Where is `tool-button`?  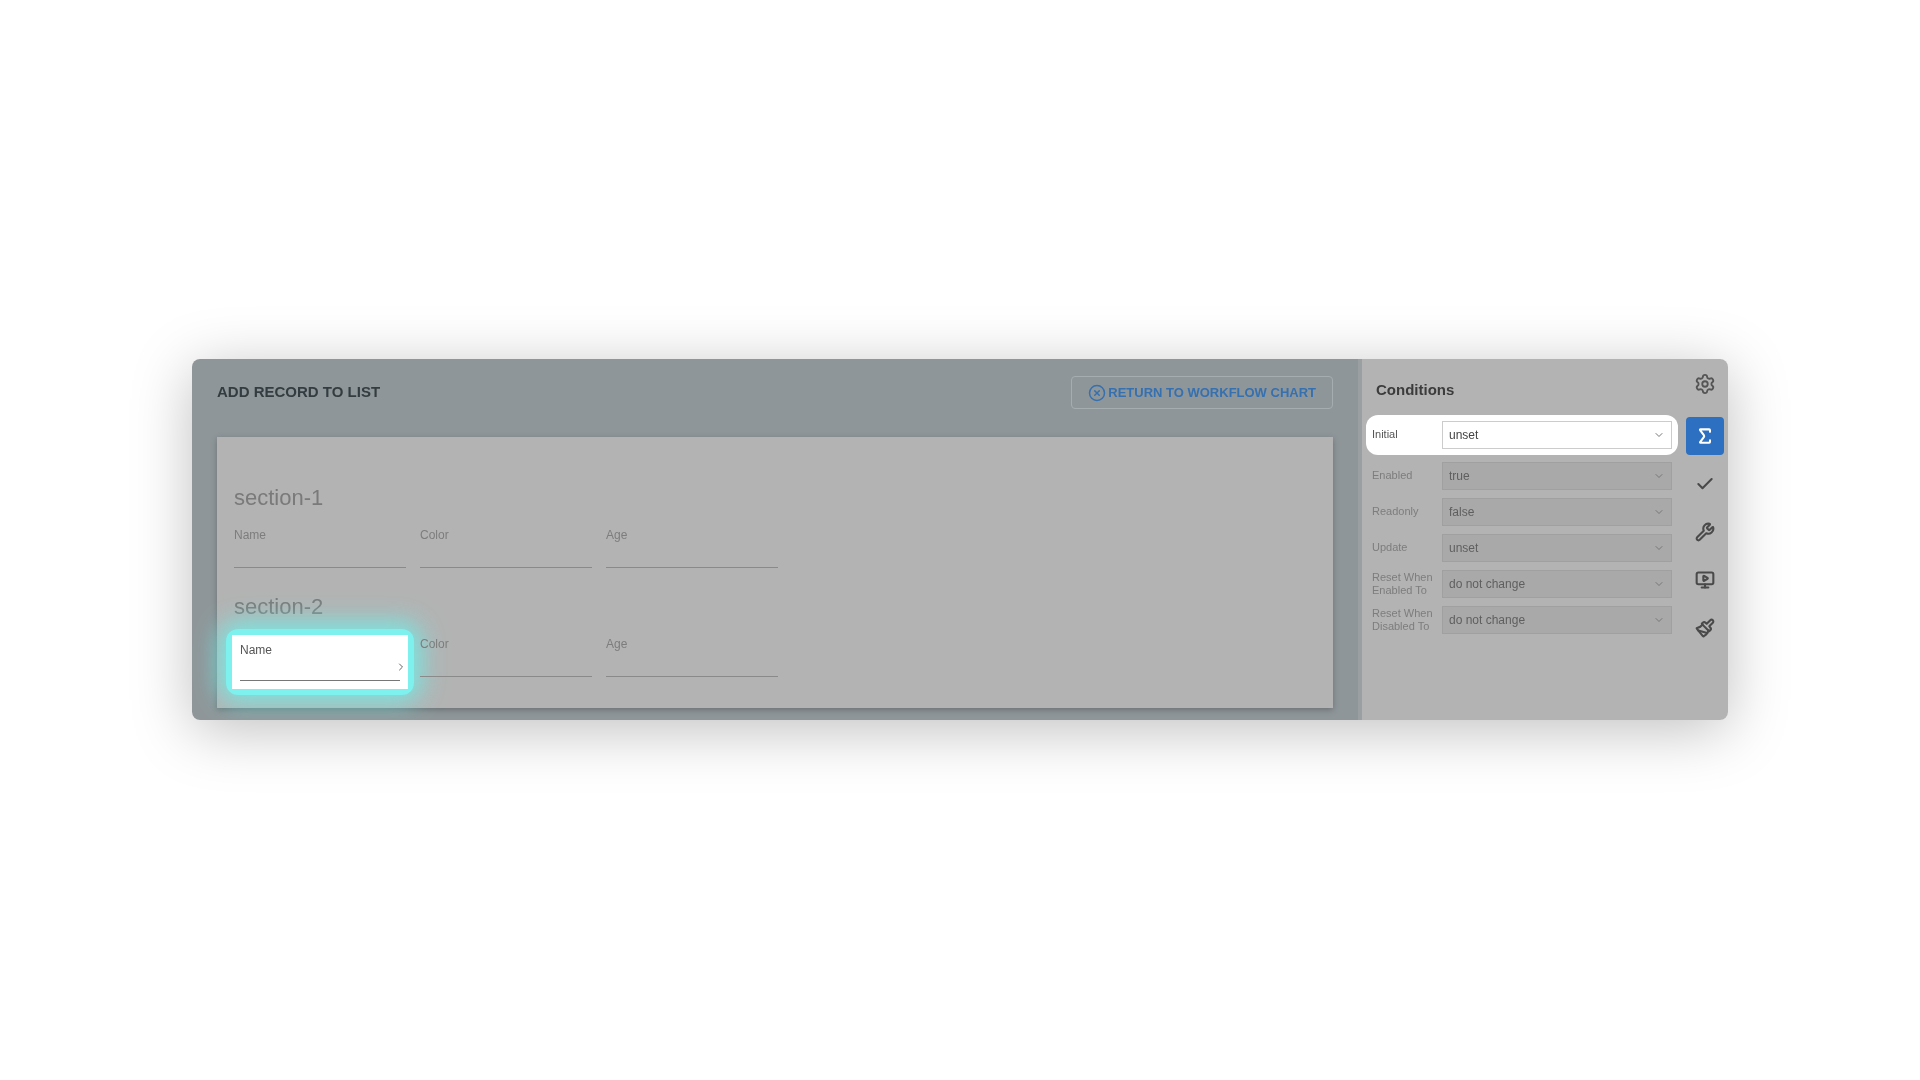
tool-button is located at coordinates (1705, 436).